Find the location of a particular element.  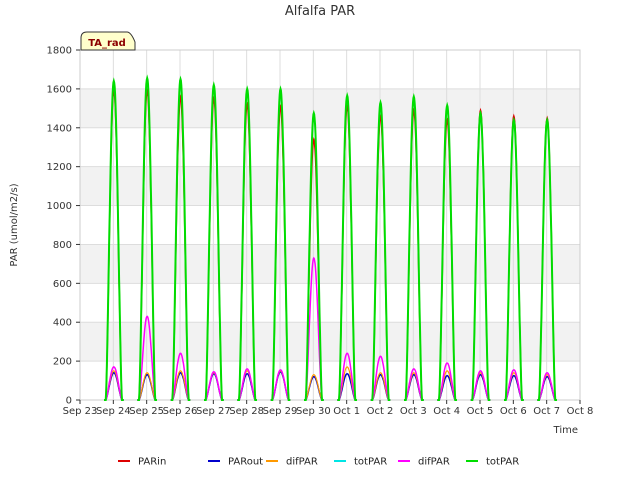

legend-label: PARout is located at coordinates (245, 462).